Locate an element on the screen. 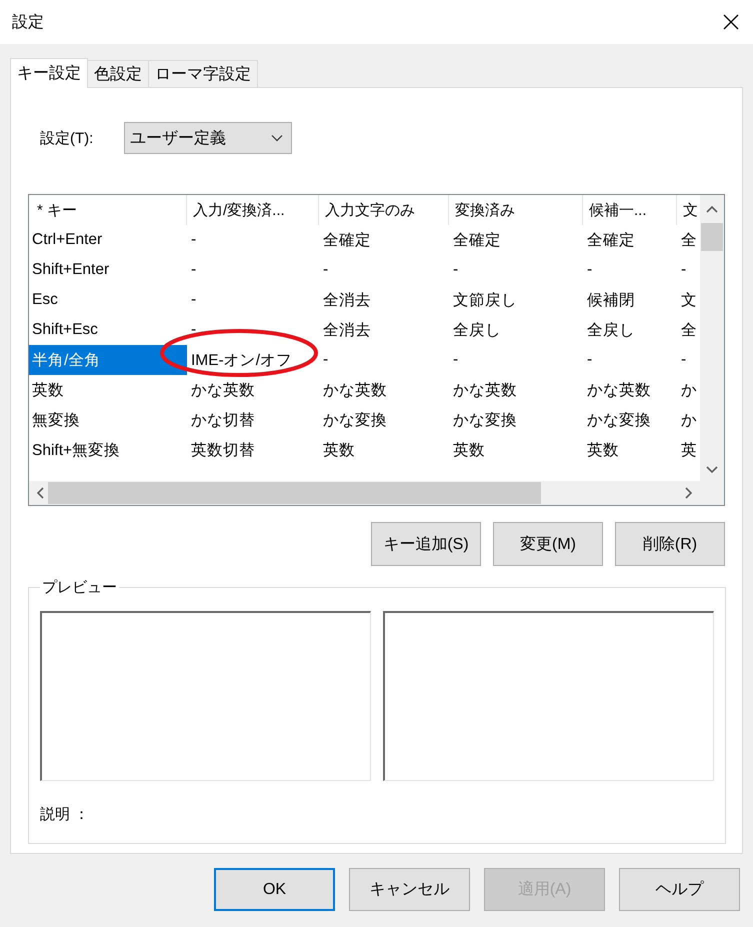 This screenshot has height=927, width=753. close-icon is located at coordinates (731, 22).